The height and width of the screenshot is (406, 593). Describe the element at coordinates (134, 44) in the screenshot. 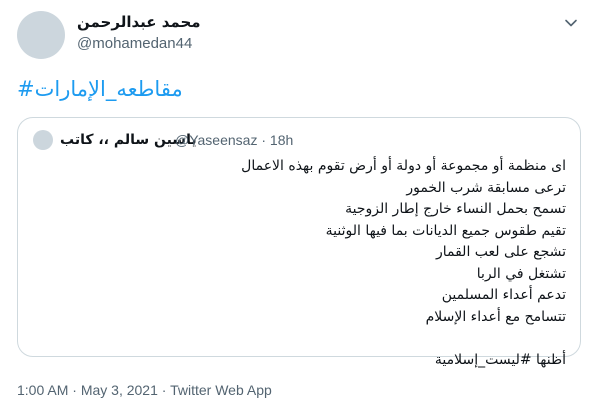

I see `author-handle: @mohamedan44` at that location.